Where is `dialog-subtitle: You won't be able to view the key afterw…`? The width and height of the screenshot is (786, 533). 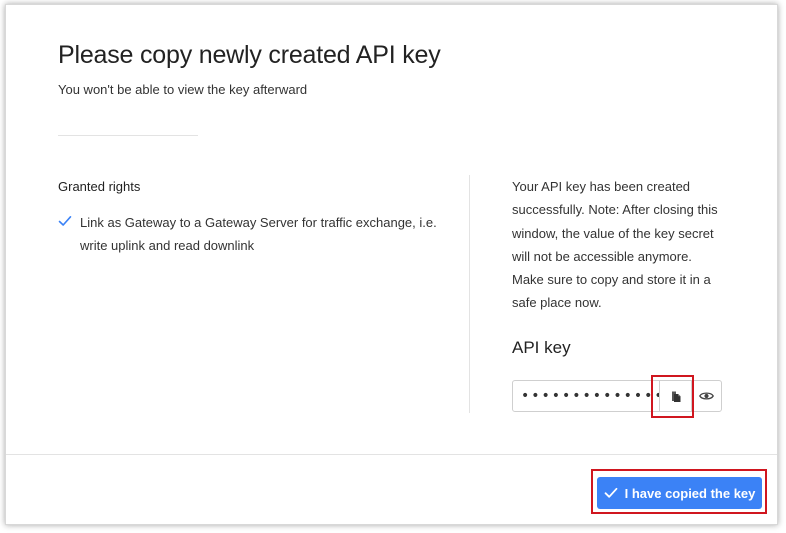
dialog-subtitle: You won't be able to view the key afterw… is located at coordinates (183, 89).